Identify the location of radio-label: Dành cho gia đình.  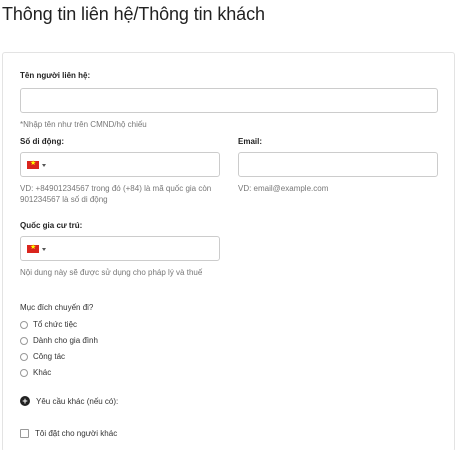
(65, 340).